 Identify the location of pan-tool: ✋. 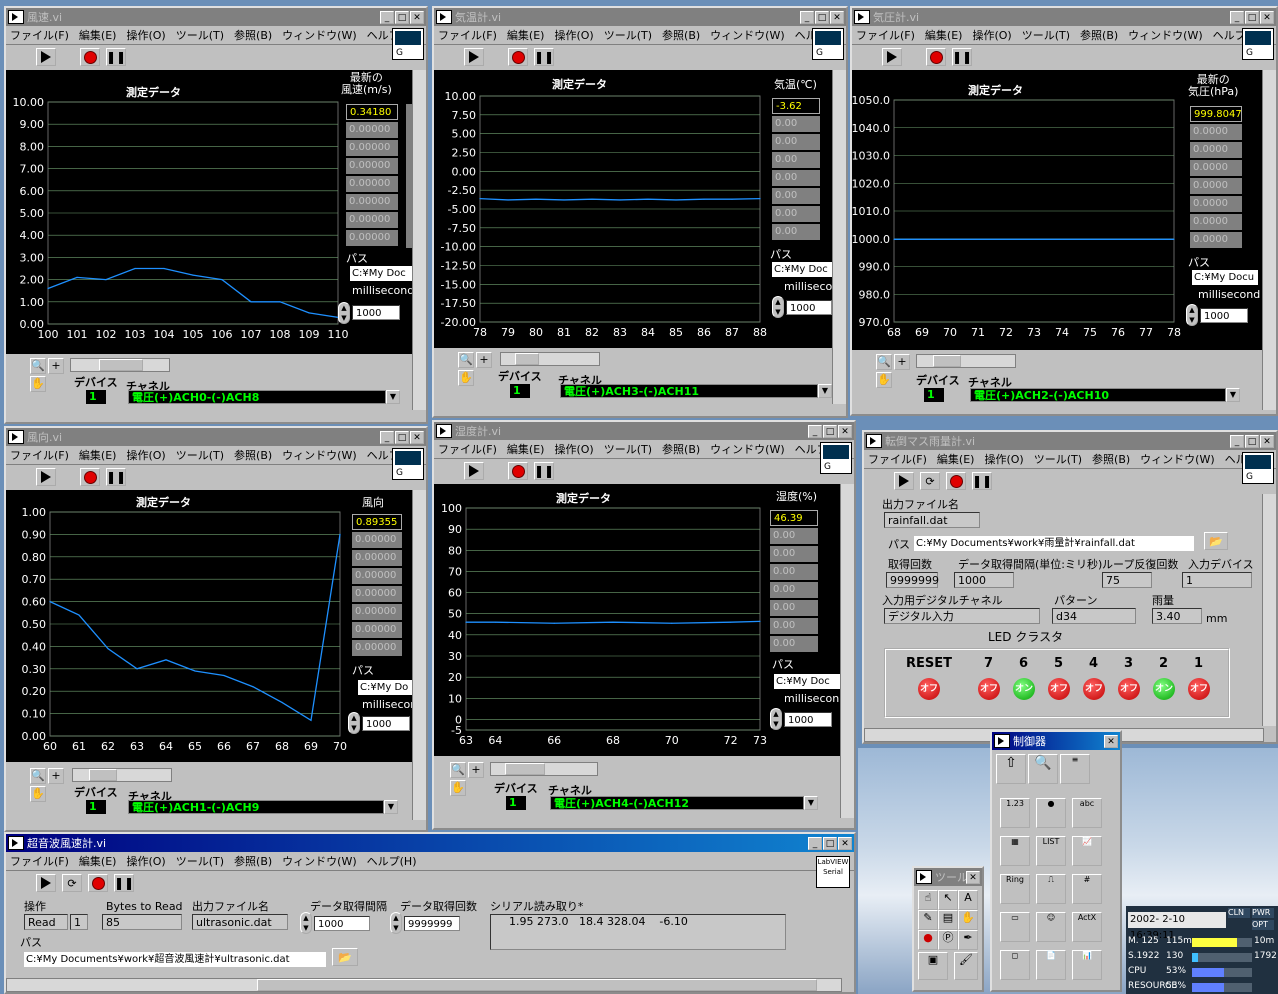
(458, 788).